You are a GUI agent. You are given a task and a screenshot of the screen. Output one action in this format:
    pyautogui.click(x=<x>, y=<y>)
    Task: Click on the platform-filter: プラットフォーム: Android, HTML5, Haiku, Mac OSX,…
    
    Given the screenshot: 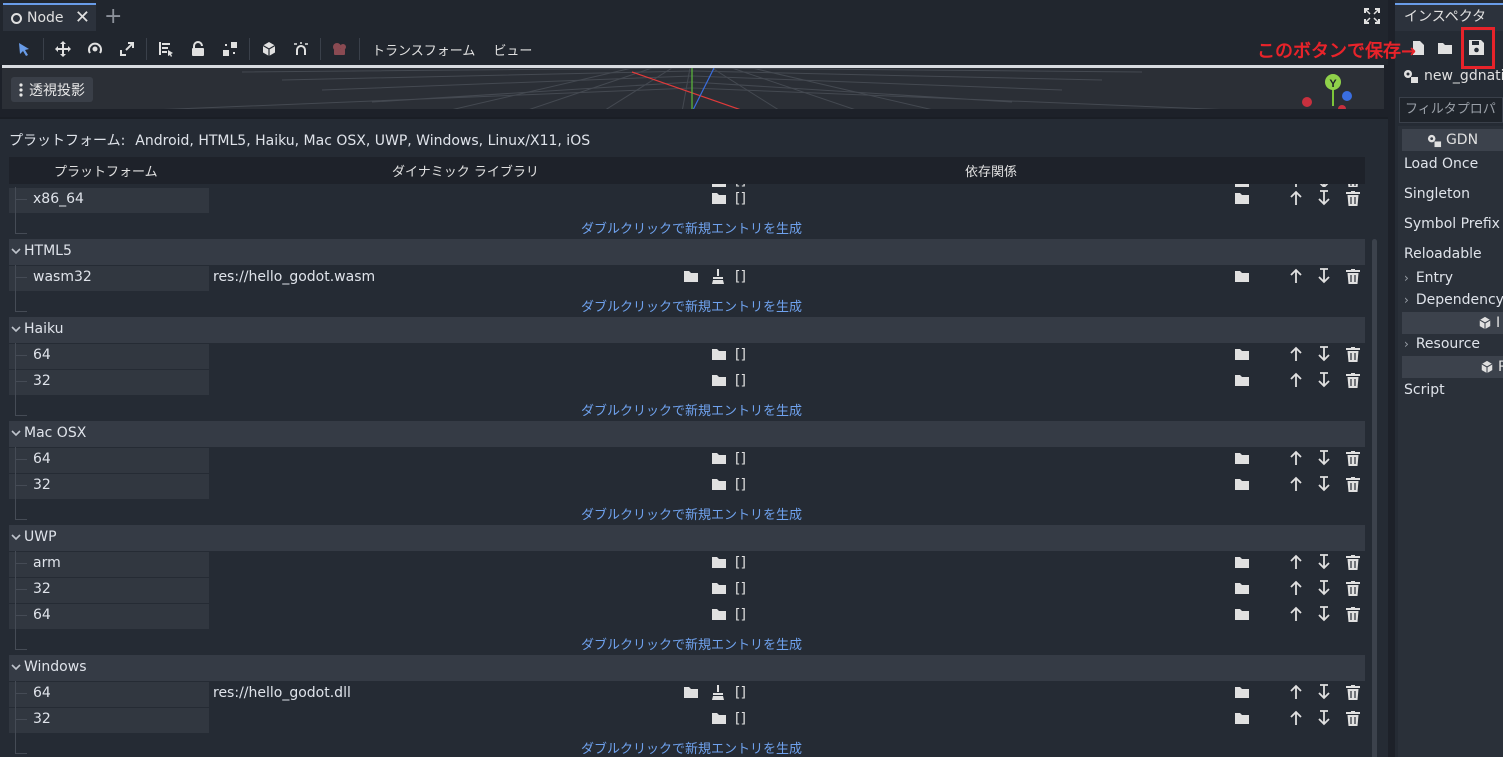 What is the action you would take?
    pyautogui.click(x=299, y=140)
    